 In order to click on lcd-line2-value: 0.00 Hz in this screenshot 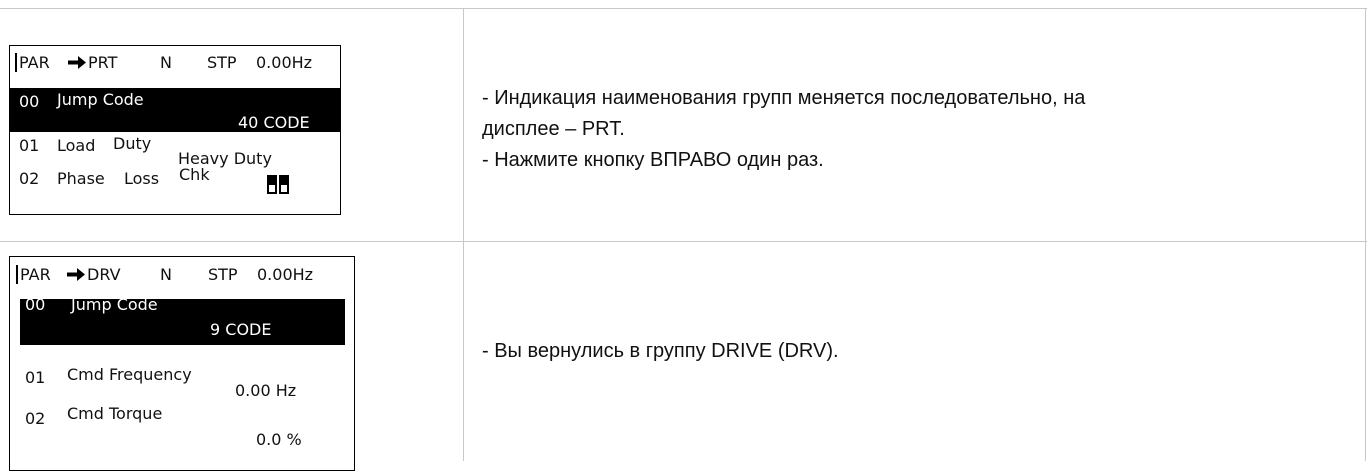, I will do `click(266, 390)`.